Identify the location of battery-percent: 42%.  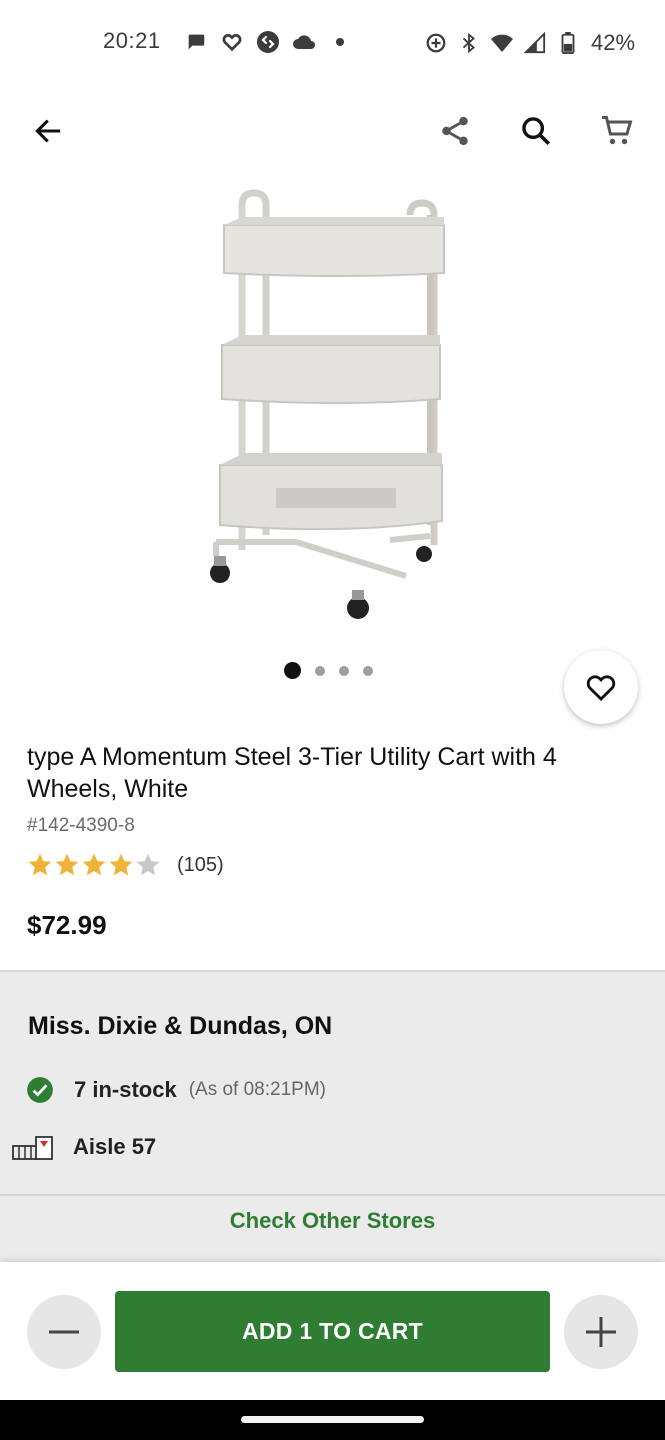
(613, 42).